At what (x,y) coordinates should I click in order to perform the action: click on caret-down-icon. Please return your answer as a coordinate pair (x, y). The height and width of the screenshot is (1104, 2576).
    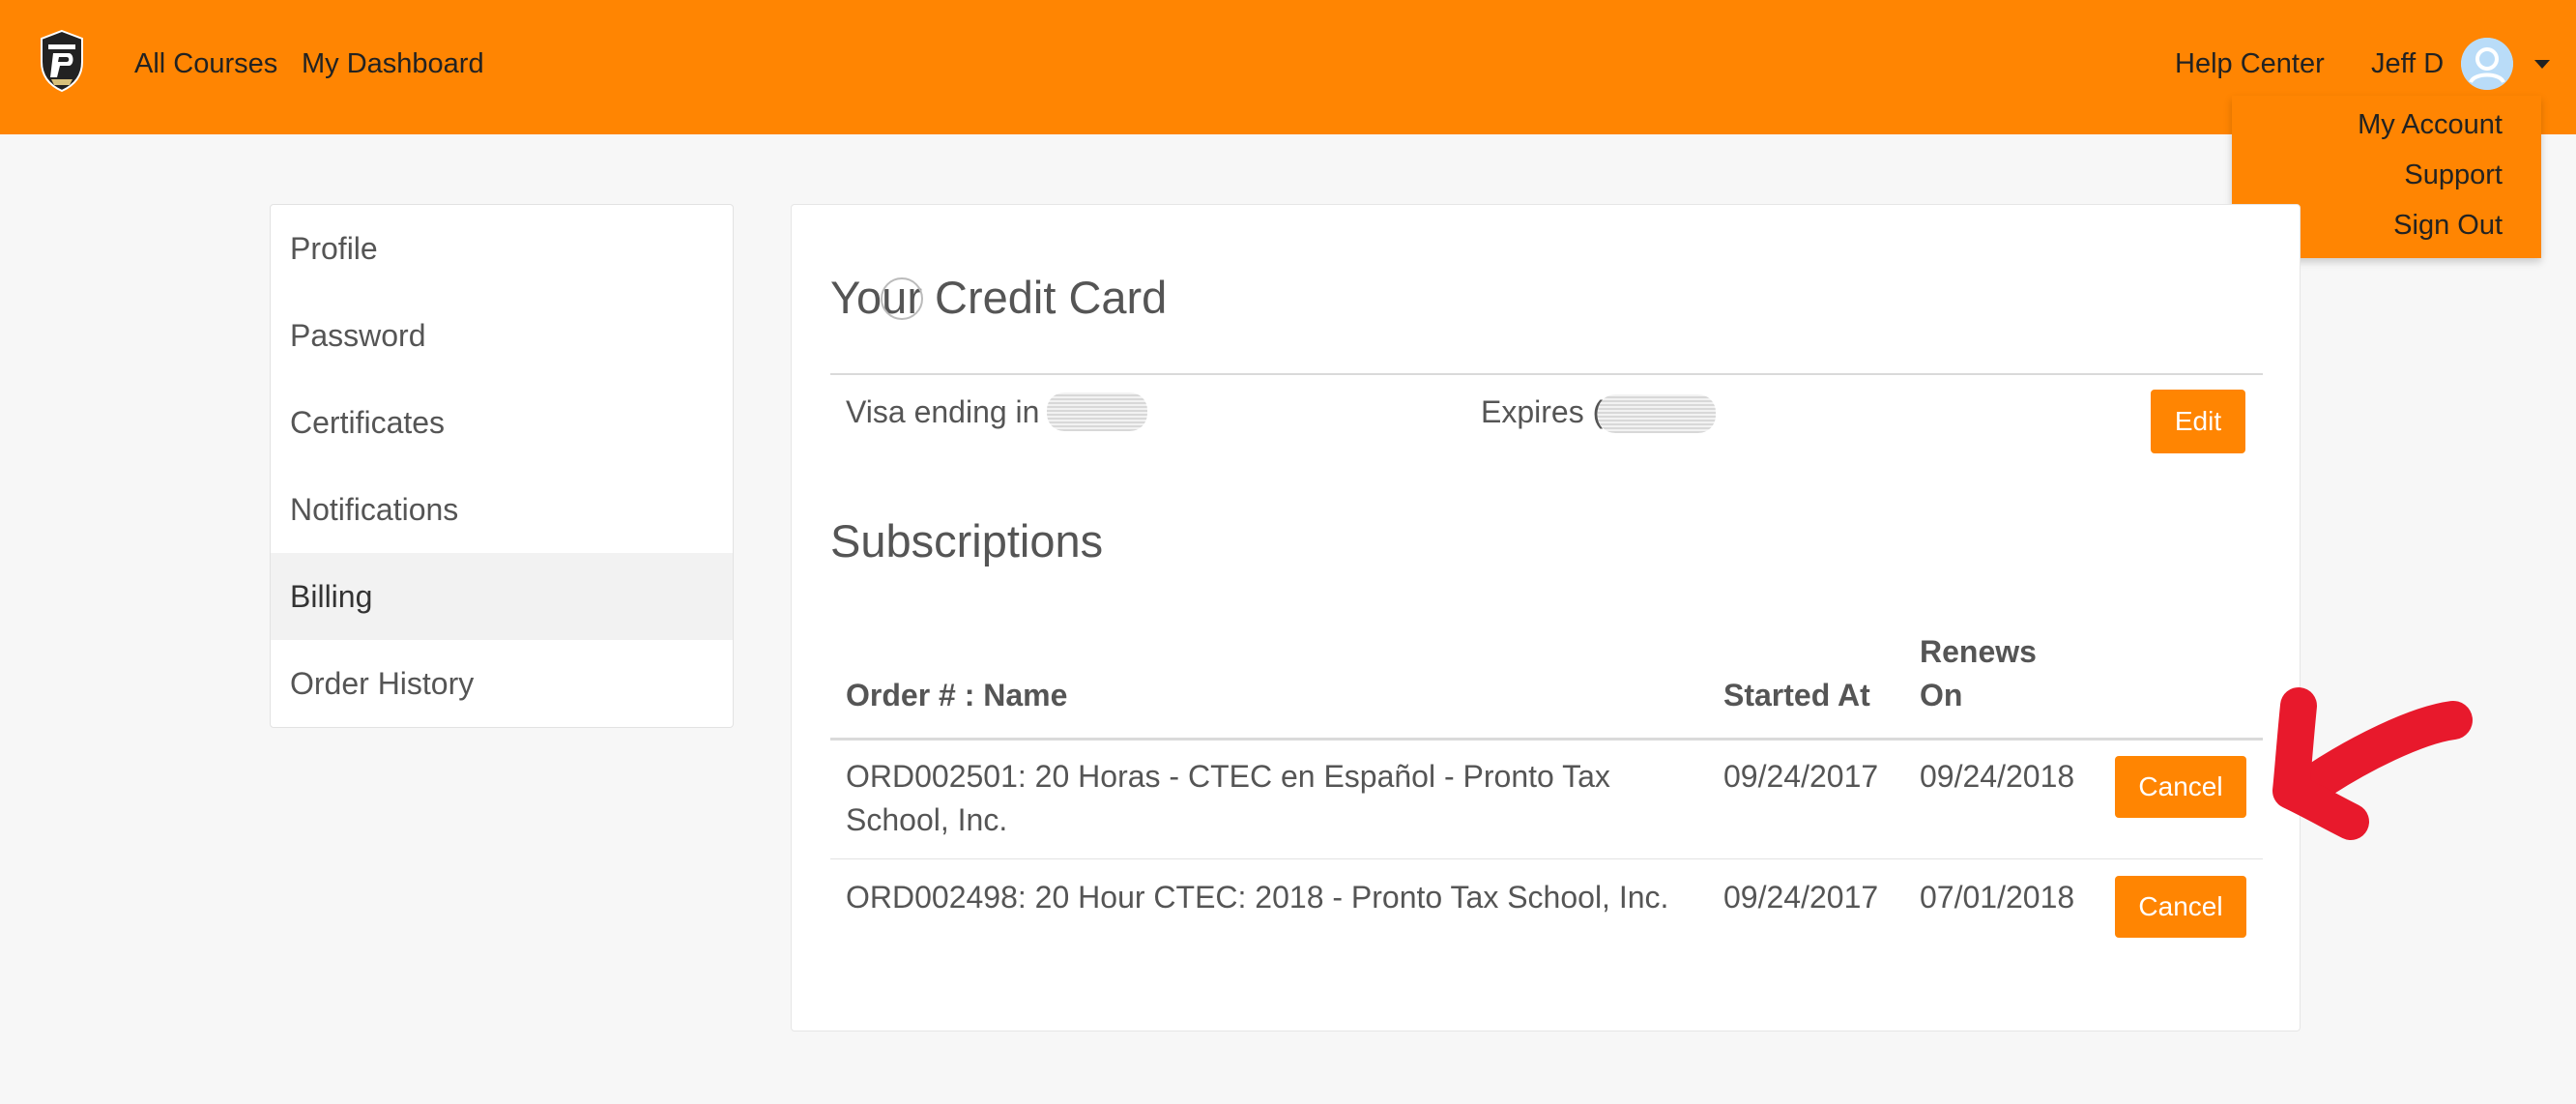
    Looking at the image, I should click on (2542, 64).